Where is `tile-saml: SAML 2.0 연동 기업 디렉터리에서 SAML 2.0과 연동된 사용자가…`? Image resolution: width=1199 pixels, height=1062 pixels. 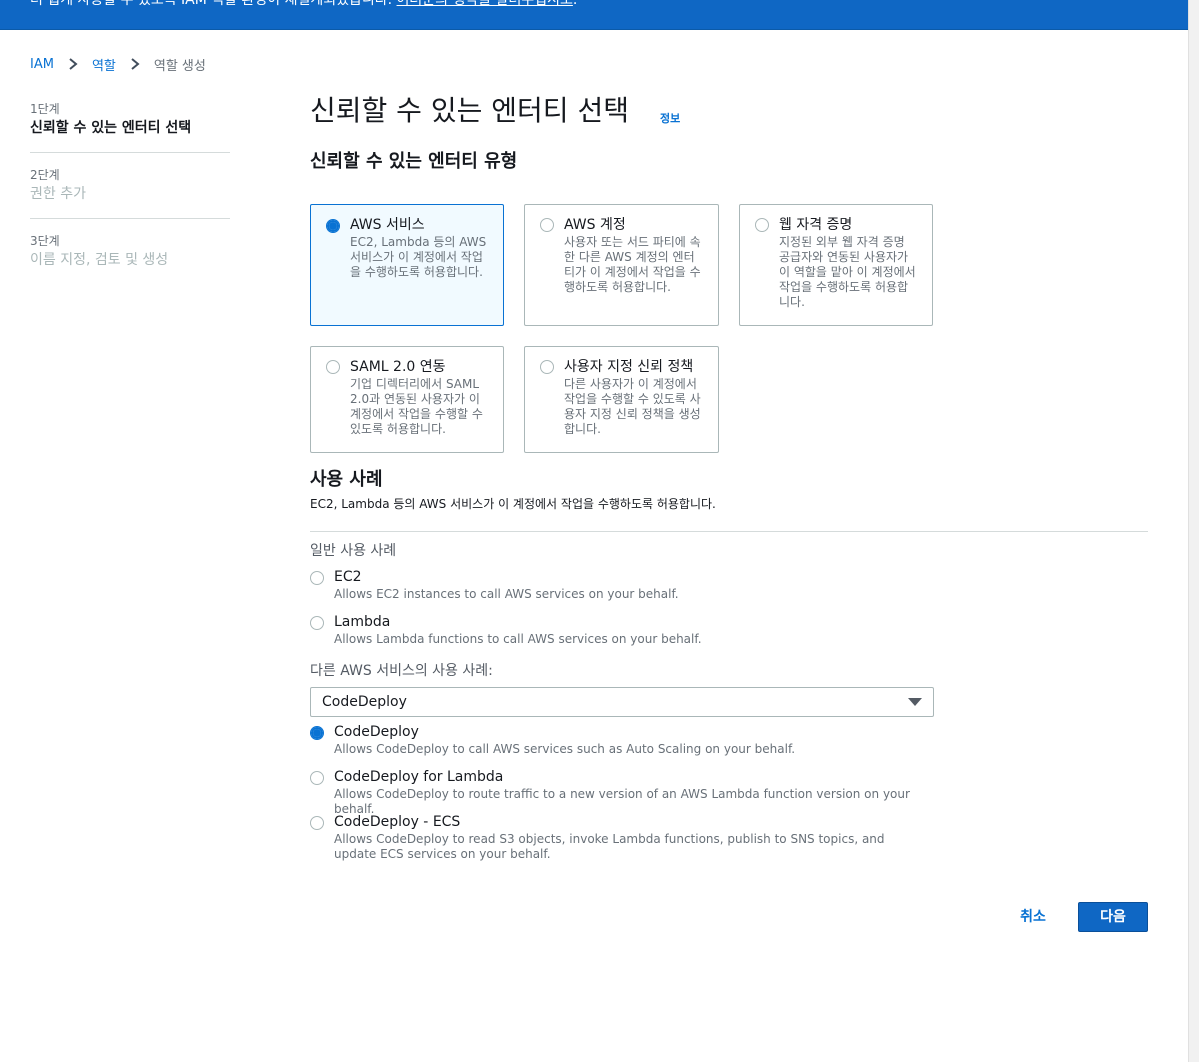
tile-saml: SAML 2.0 연동 기업 디렉터리에서 SAML 2.0과 연동된 사용자가… is located at coordinates (407, 399).